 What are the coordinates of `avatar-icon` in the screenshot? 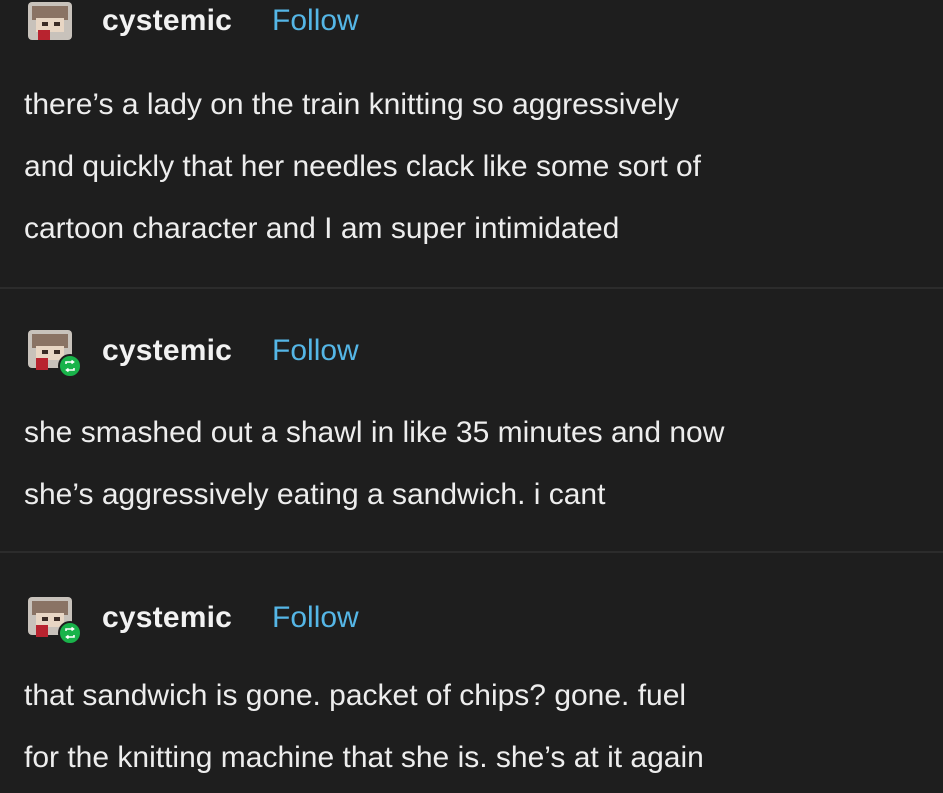 It's located at (50, 21).